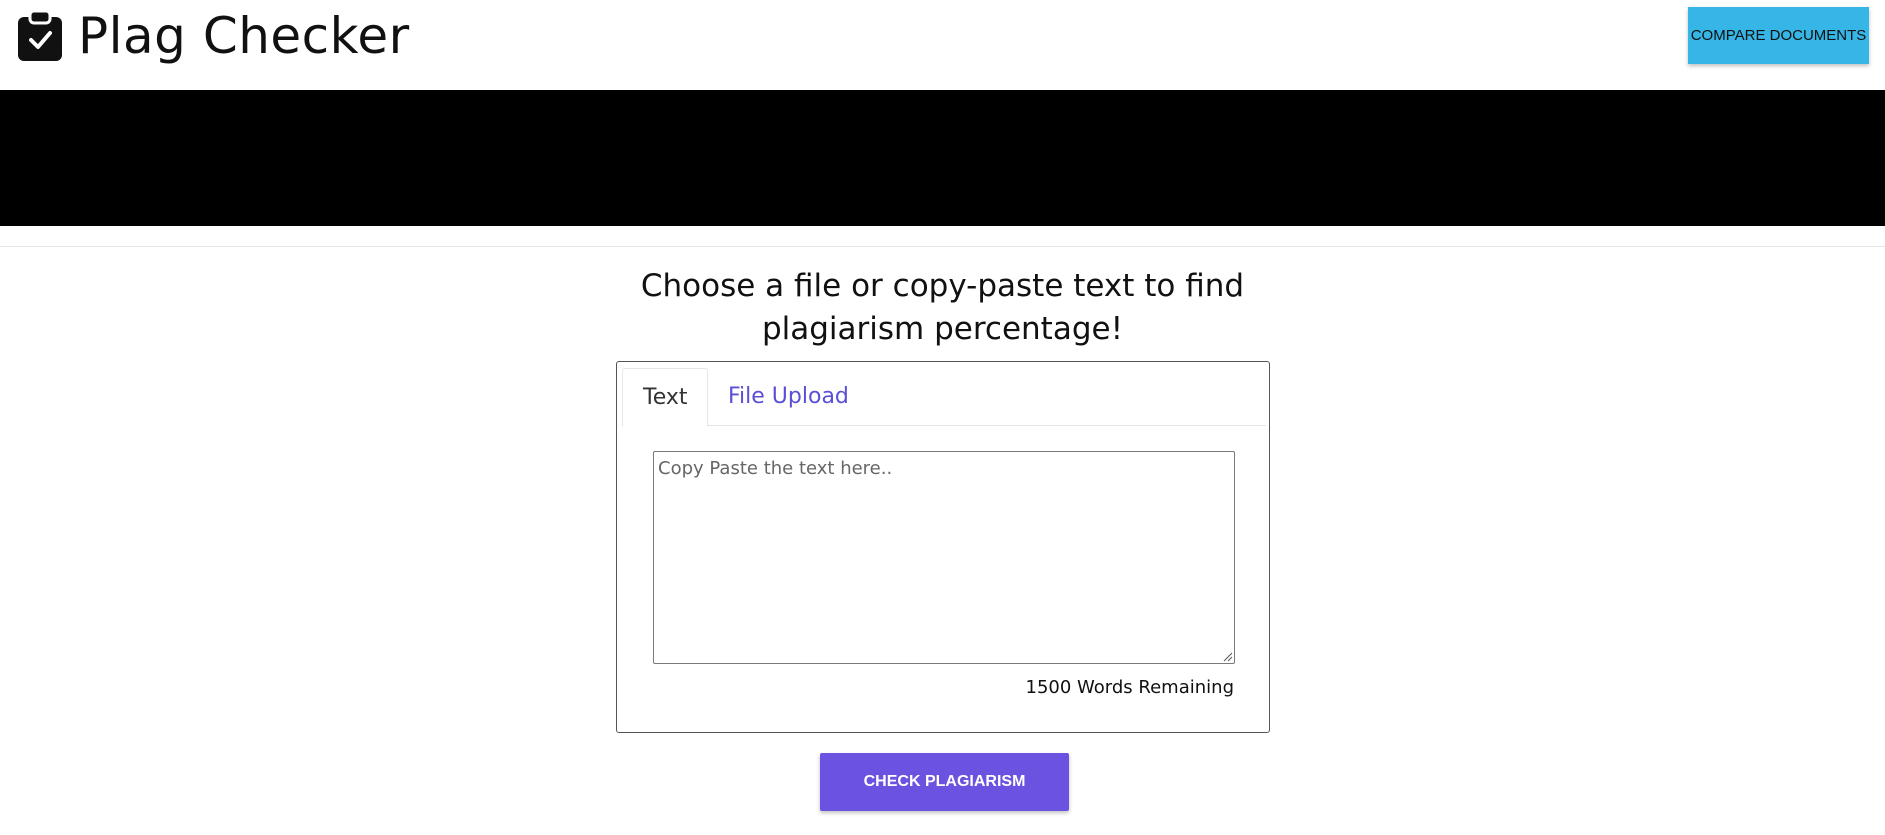 The width and height of the screenshot is (1885, 835). What do you see at coordinates (944, 782) in the screenshot?
I see `check-plagiarism-button: CHECK PLAGIARISM` at bounding box center [944, 782].